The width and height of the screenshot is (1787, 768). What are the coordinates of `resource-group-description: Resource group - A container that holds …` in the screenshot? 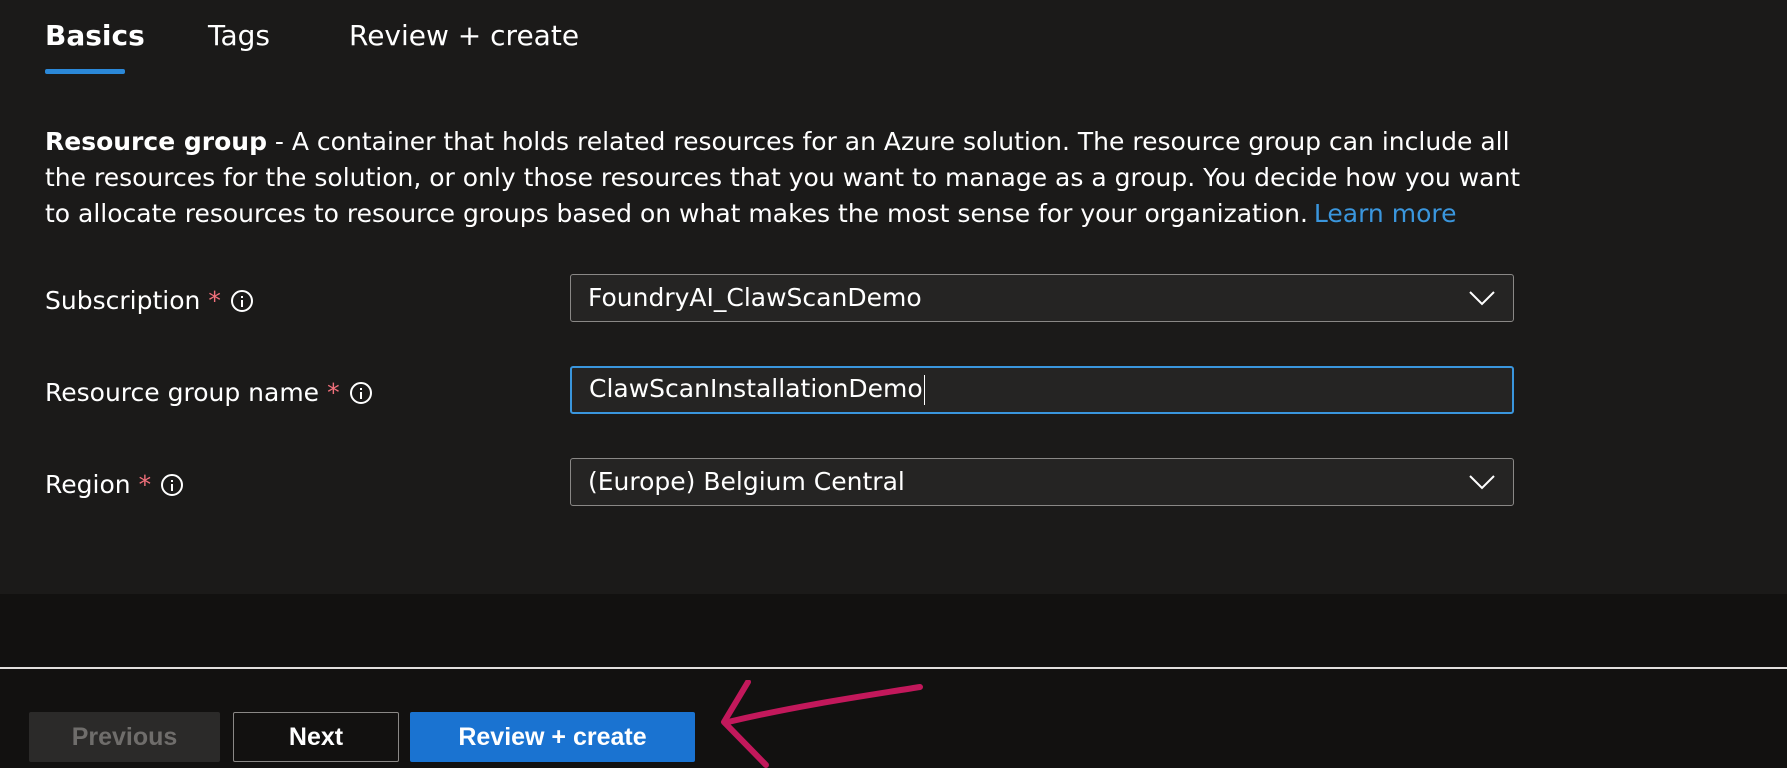 It's located at (785, 178).